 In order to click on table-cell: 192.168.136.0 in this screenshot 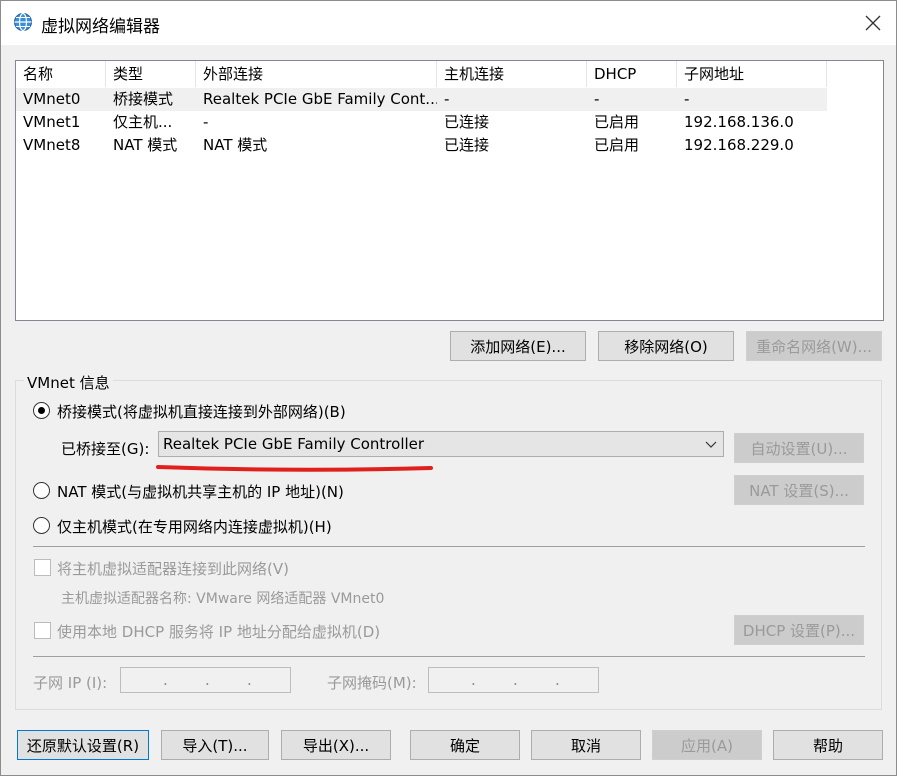, I will do `click(739, 122)`.